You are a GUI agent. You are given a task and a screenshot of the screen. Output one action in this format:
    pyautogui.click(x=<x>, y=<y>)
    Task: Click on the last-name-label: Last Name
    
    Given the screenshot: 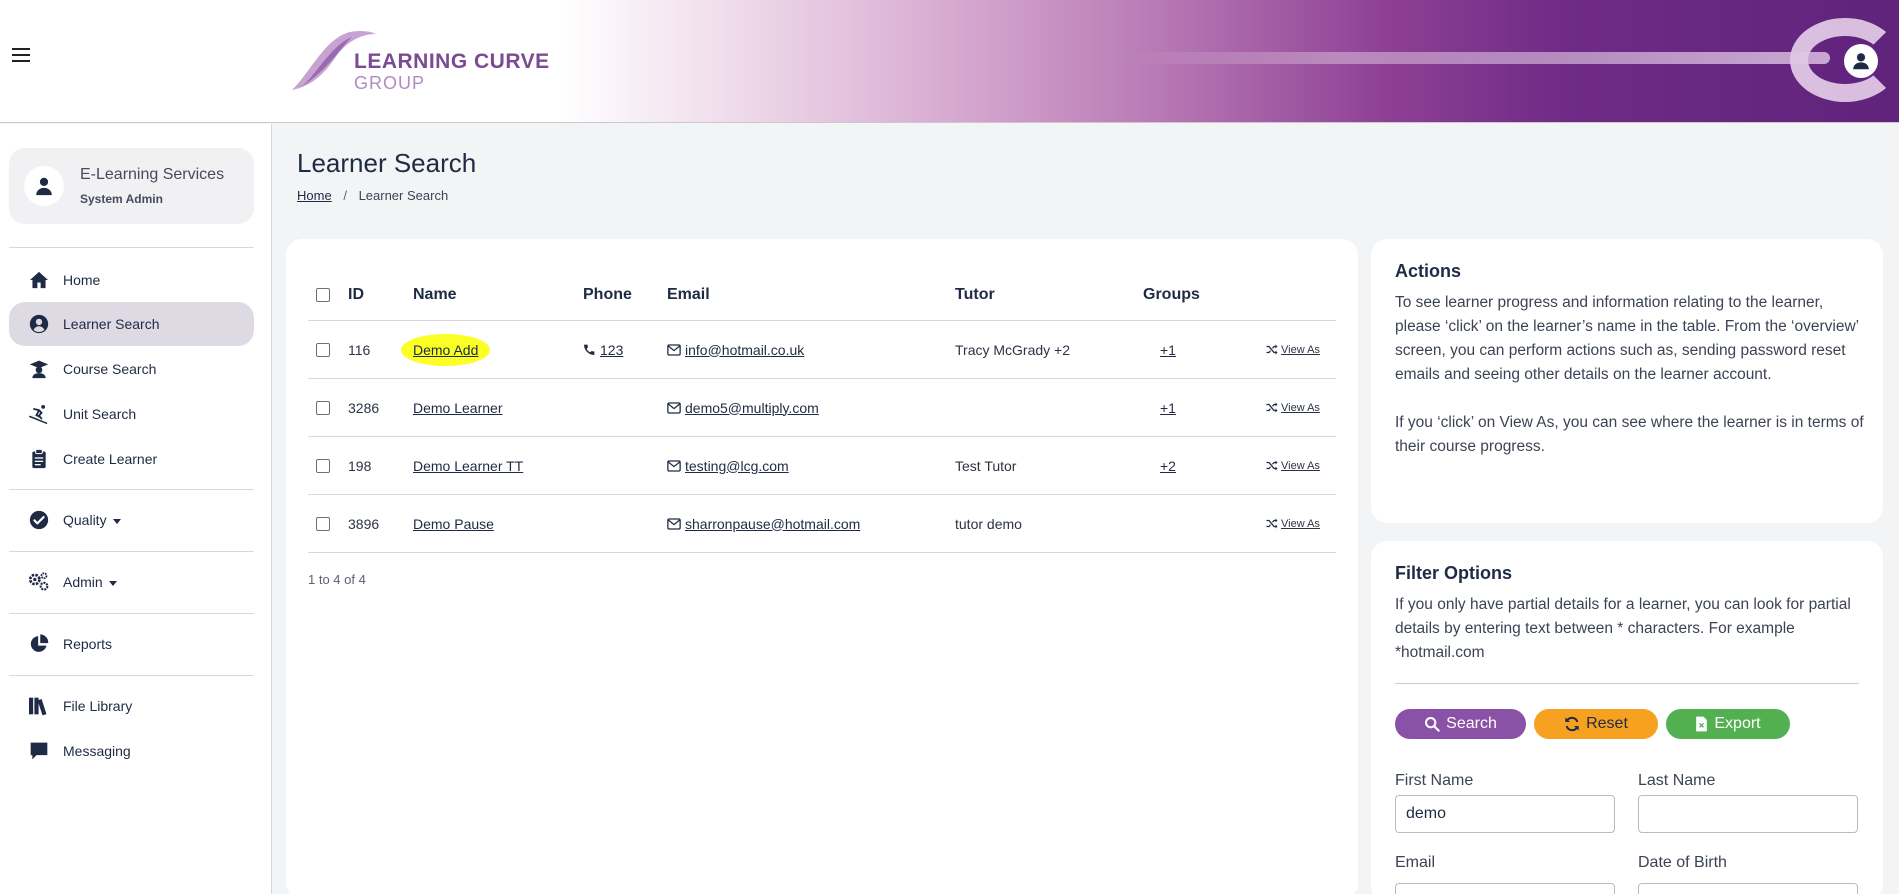 What is the action you would take?
    pyautogui.click(x=1677, y=780)
    